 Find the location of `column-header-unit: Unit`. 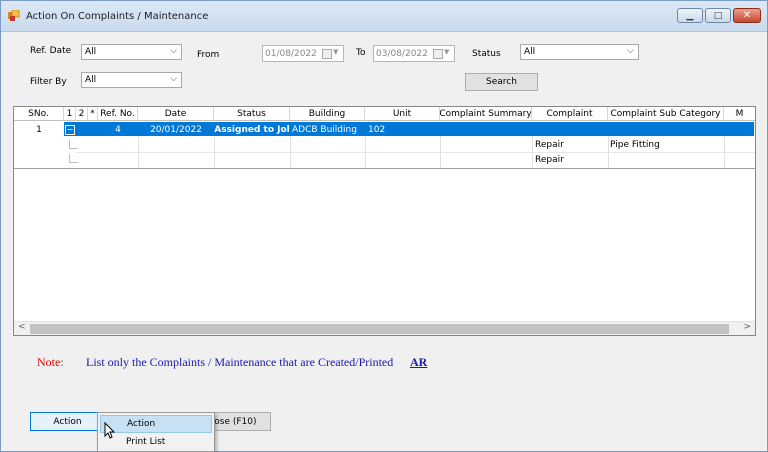

column-header-unit: Unit is located at coordinates (402, 114).